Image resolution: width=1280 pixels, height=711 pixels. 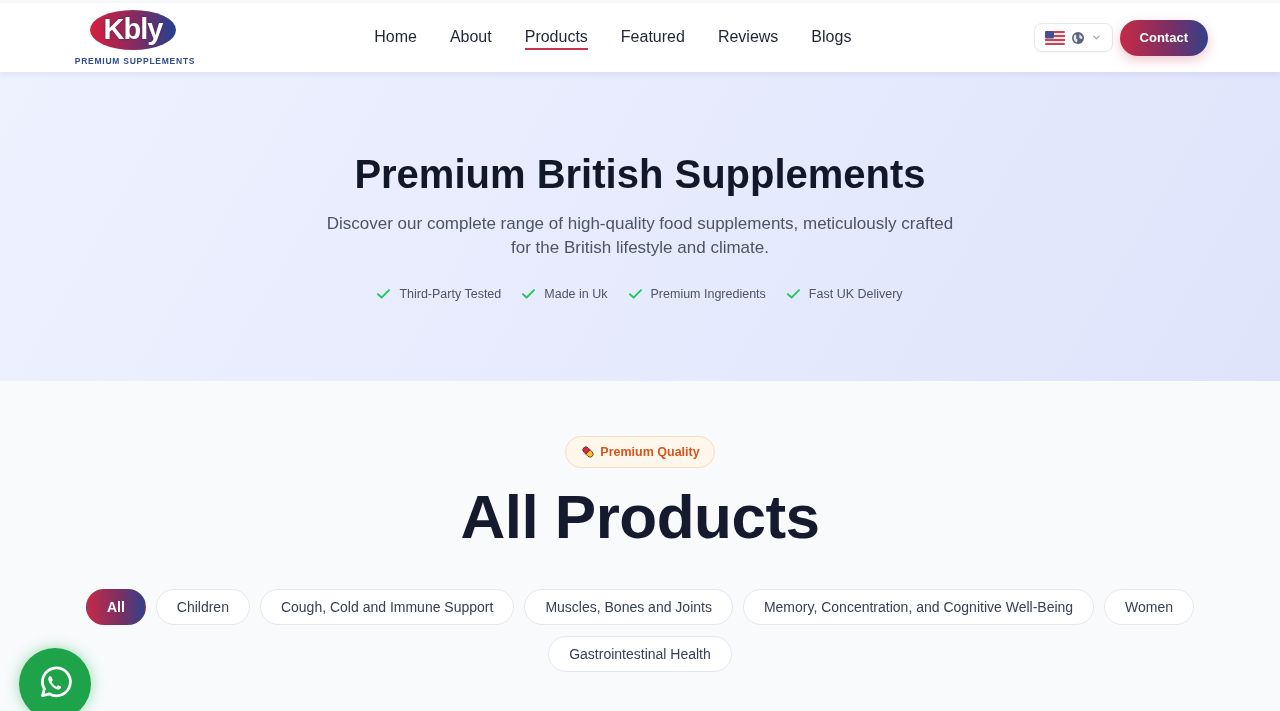 What do you see at coordinates (450, 294) in the screenshot?
I see `feature-label: Third-Party Tested` at bounding box center [450, 294].